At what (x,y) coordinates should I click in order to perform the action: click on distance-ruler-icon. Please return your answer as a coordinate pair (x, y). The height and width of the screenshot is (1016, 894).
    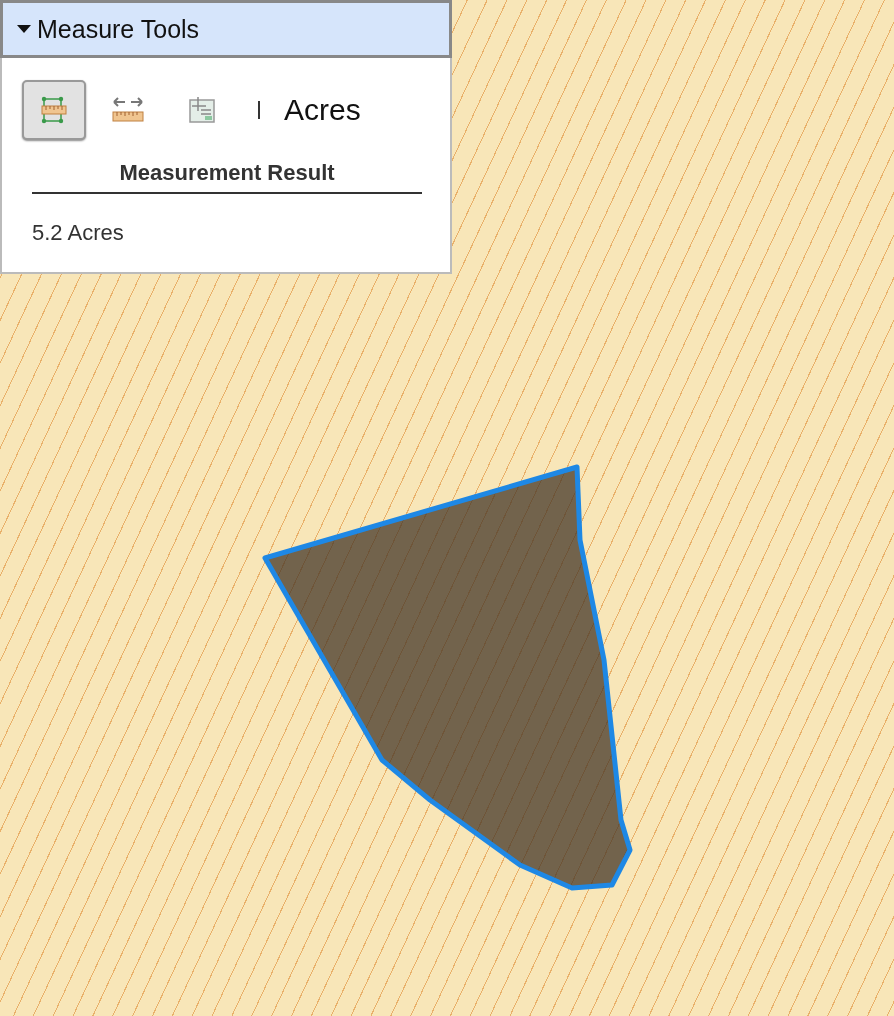
    Looking at the image, I should click on (128, 110).